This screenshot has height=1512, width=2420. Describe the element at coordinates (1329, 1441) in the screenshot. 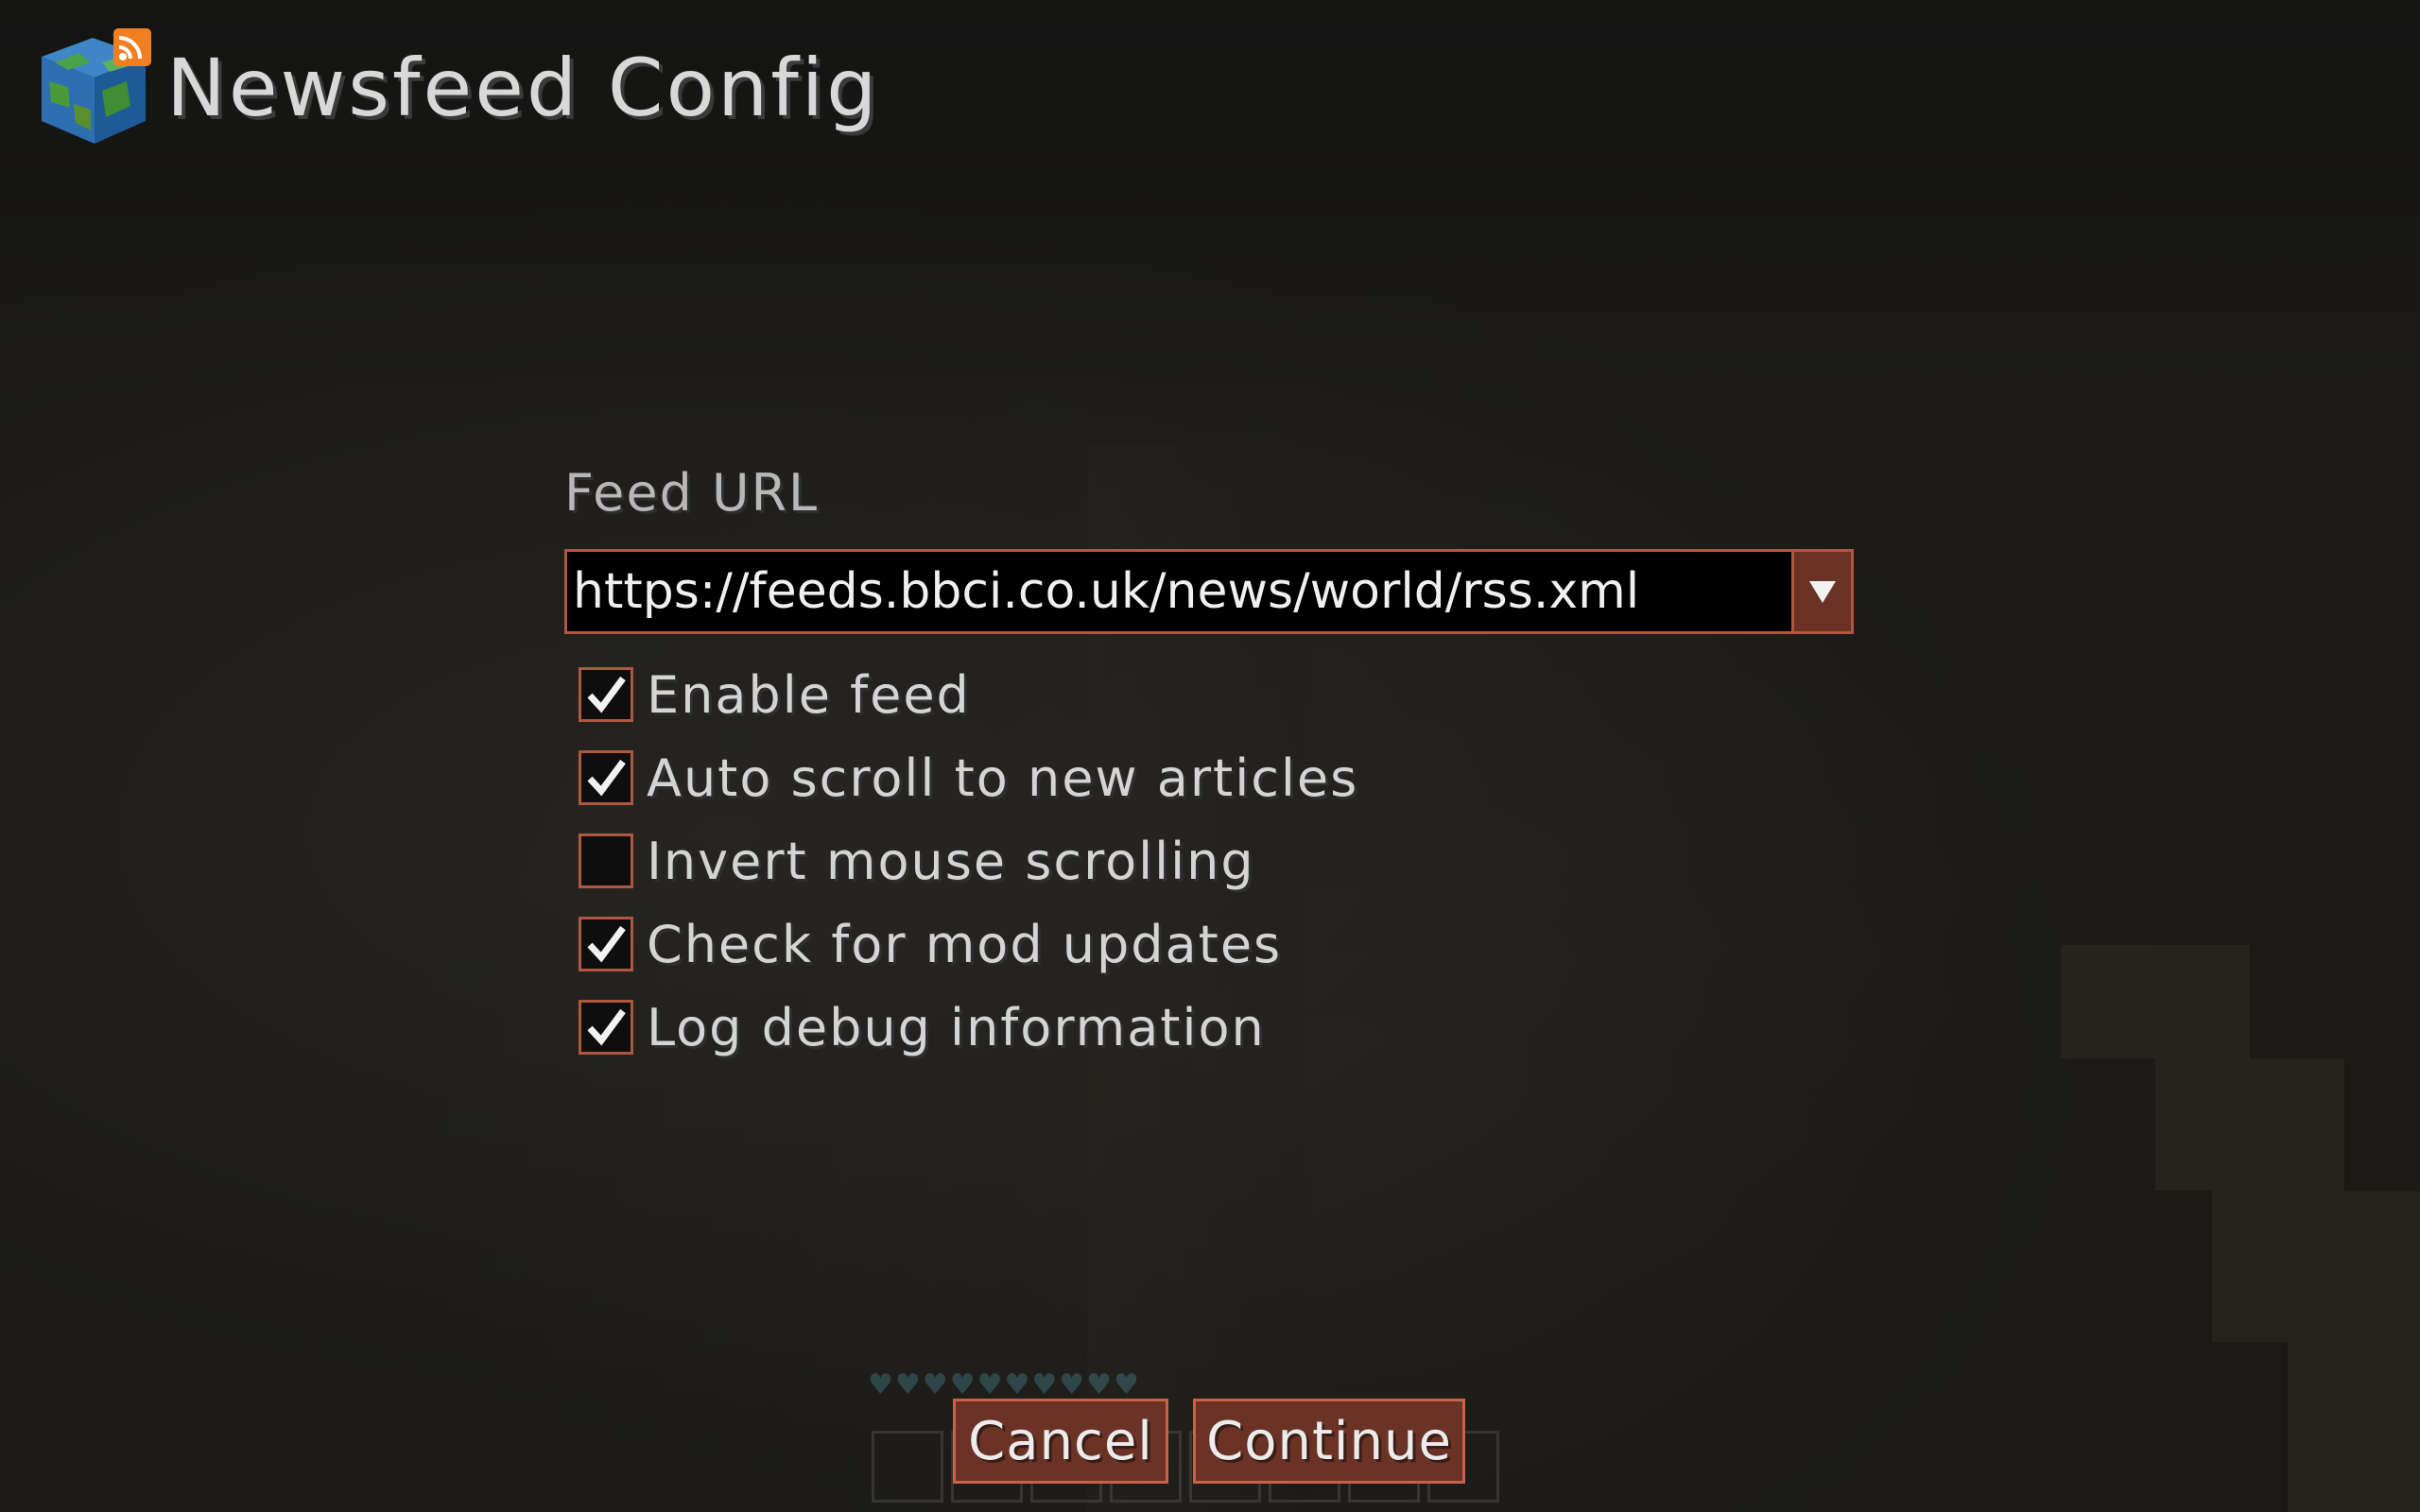

I see `continue-button: Continue` at that location.